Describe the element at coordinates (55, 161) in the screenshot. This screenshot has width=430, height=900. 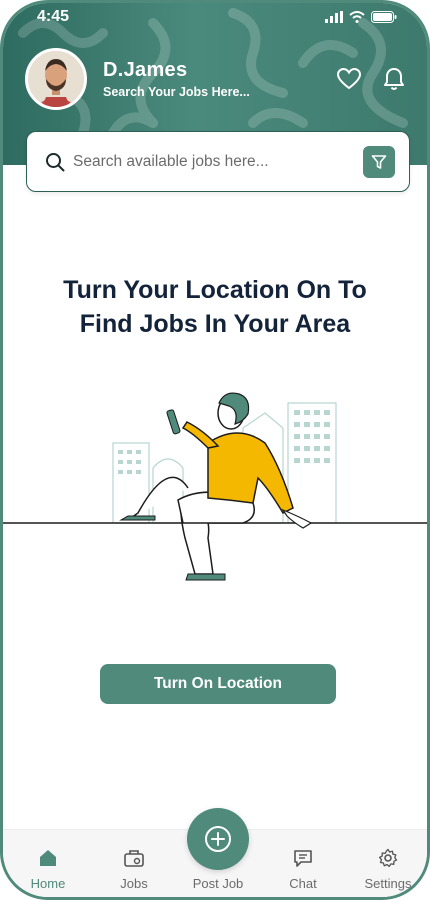
I see `search-icon` at that location.